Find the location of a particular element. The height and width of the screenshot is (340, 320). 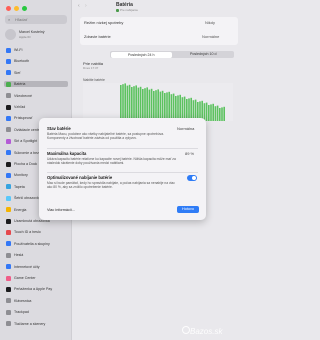

sidebar-item-label: Všeobecné is located at coordinates (23, 95).